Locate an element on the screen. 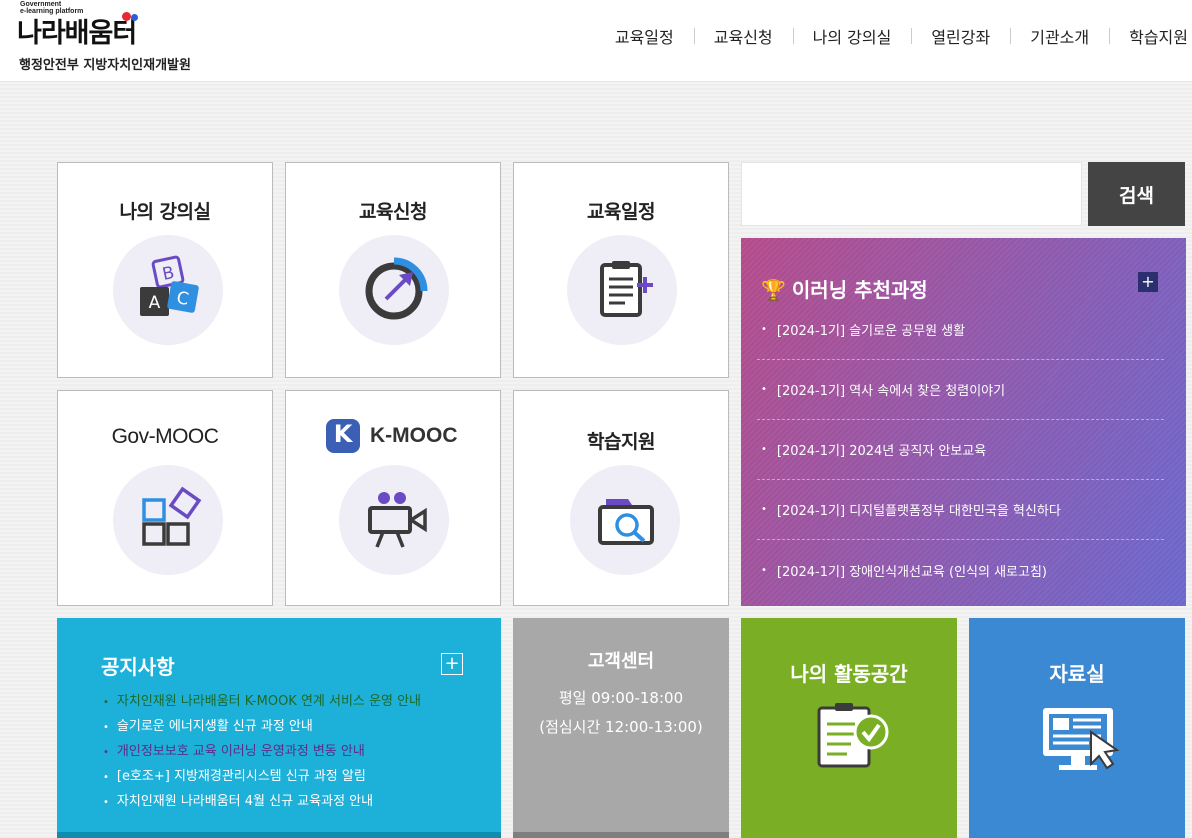 The height and width of the screenshot is (838, 1192). abc-blocks-icon: B A C is located at coordinates (168, 290).